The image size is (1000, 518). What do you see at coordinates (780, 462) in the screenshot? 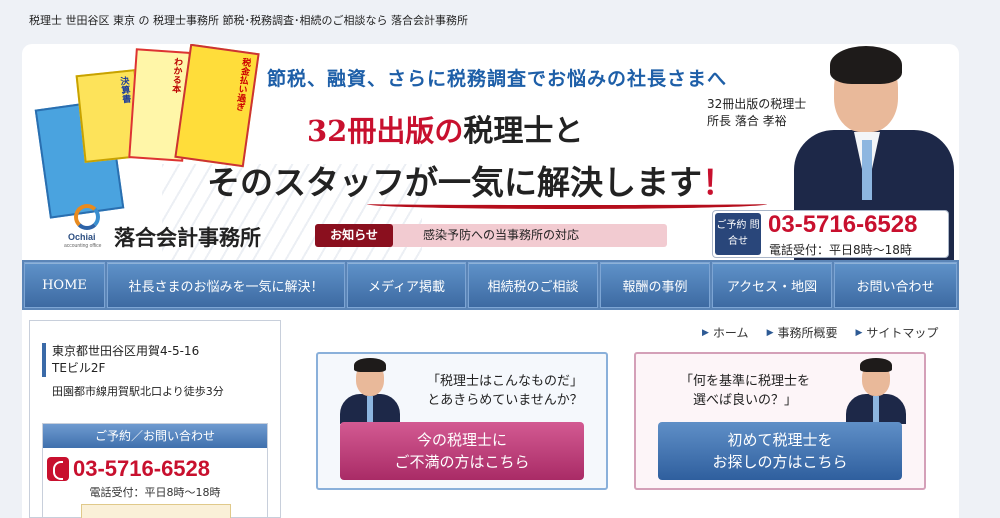
I see `button-line2: お探しの方はこちら` at bounding box center [780, 462].